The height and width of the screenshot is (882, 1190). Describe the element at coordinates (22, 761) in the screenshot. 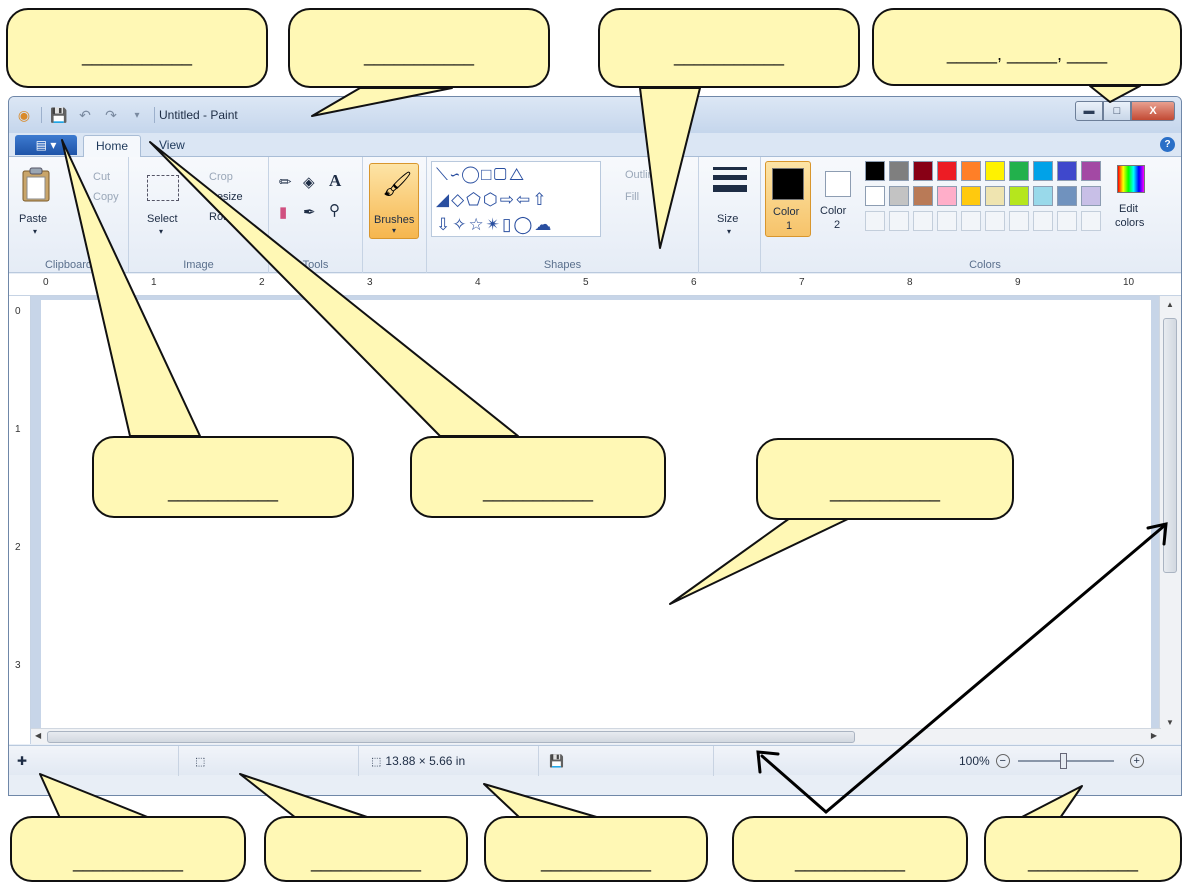

I see `cursor-position-icon: ✚` at that location.